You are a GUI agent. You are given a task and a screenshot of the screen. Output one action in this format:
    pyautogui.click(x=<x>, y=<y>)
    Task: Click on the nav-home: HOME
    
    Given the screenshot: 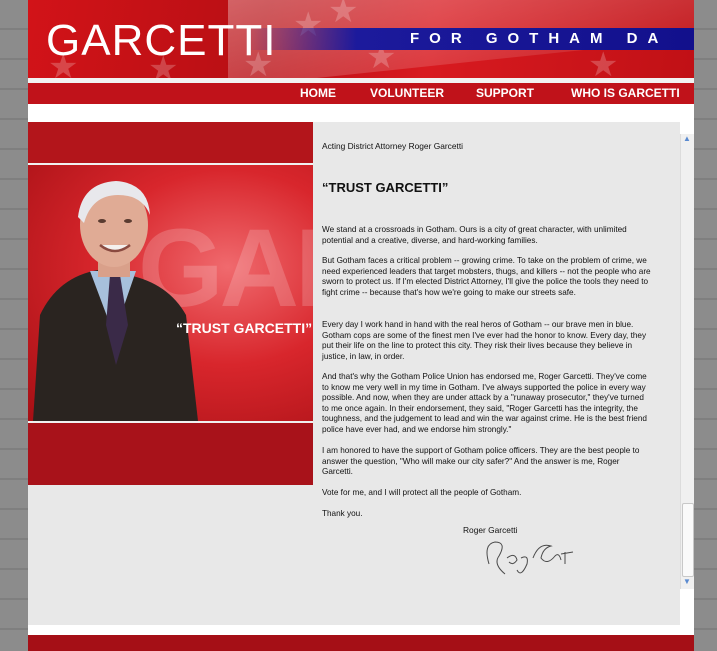 What is the action you would take?
    pyautogui.click(x=318, y=93)
    